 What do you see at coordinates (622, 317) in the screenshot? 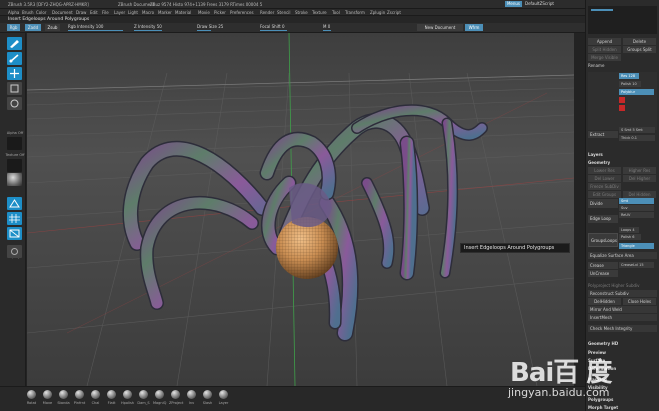
I see `insert-mesh-button: InsertMesh` at bounding box center [622, 317].